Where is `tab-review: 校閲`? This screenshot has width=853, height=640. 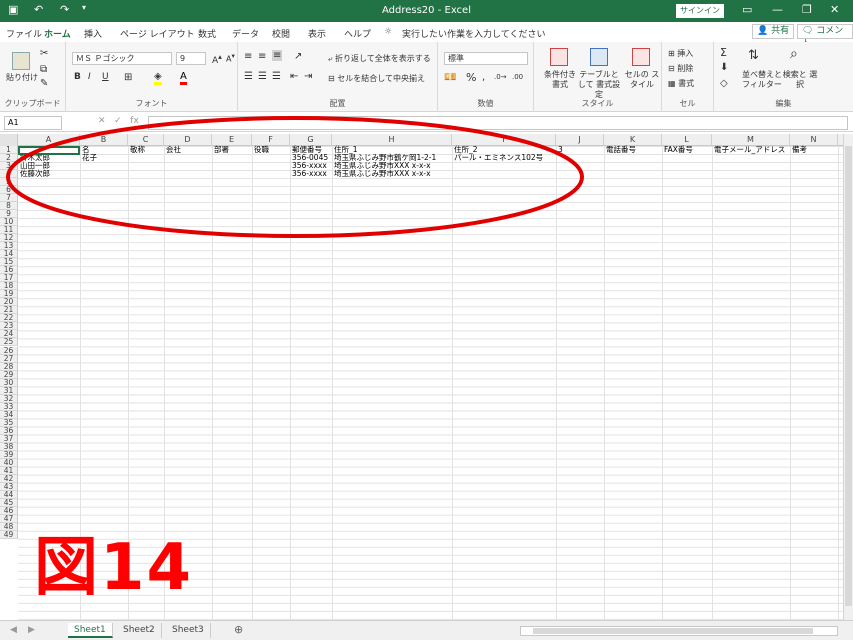
tab-review: 校閲 is located at coordinates (281, 33).